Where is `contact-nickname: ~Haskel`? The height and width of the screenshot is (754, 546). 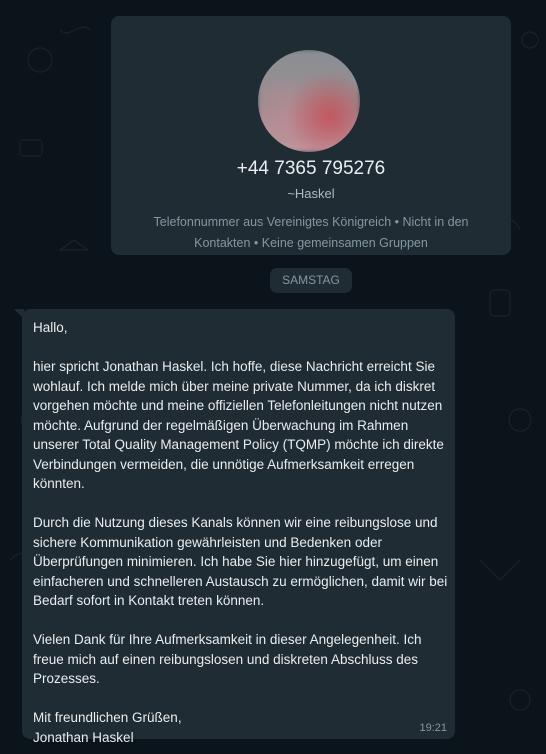 contact-nickname: ~Haskel is located at coordinates (311, 193).